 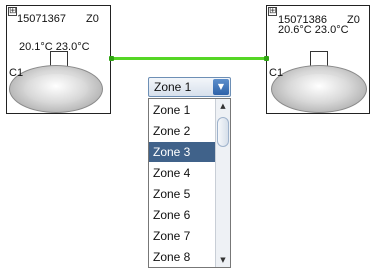 I want to click on sensor-node-right: ⊞ 15071386 Z0 20.6°C 23.0°C C1, so click(x=318, y=59).